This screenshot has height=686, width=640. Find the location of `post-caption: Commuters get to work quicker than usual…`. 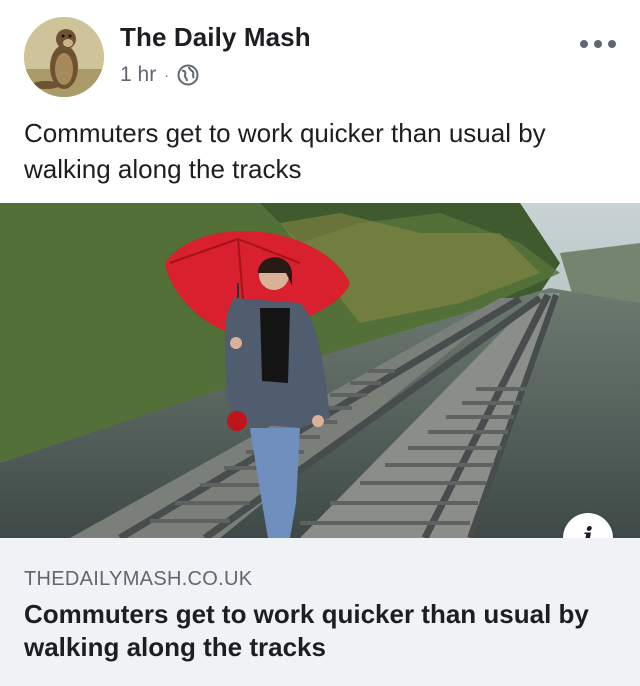

post-caption: Commuters get to work quicker than usual… is located at coordinates (285, 151).